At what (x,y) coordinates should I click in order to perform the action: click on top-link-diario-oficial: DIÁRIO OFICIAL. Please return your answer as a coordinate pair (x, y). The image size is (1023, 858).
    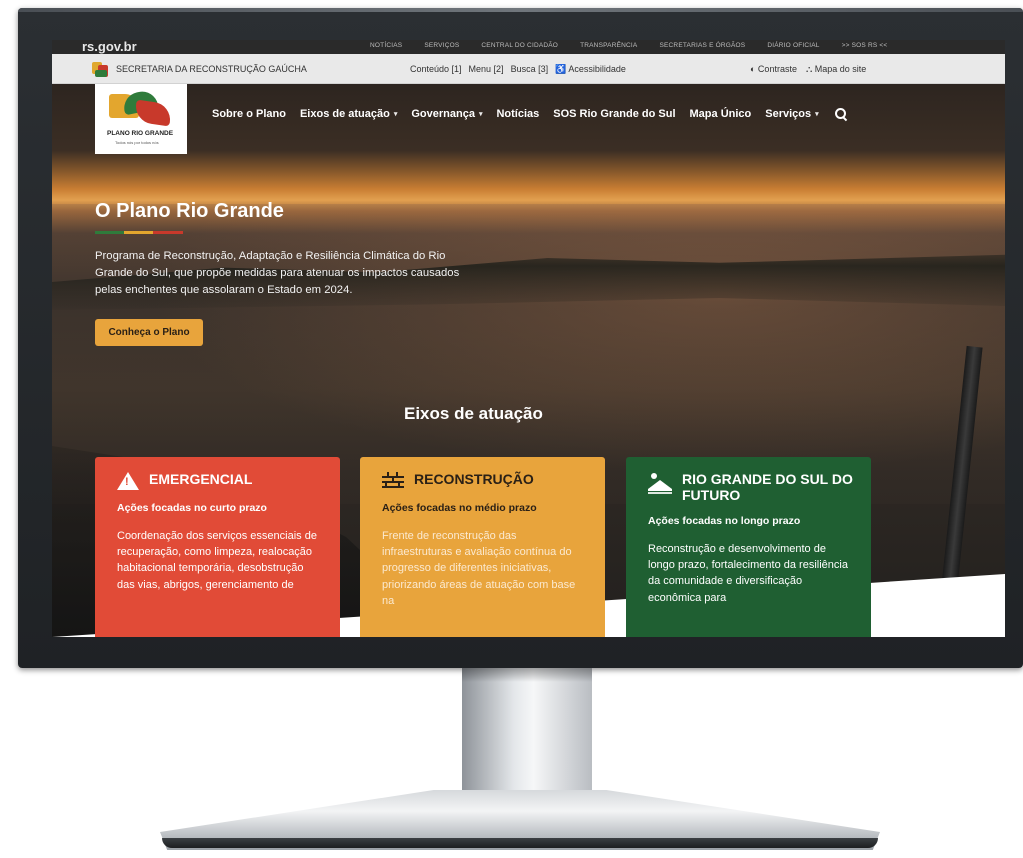
    Looking at the image, I should click on (793, 45).